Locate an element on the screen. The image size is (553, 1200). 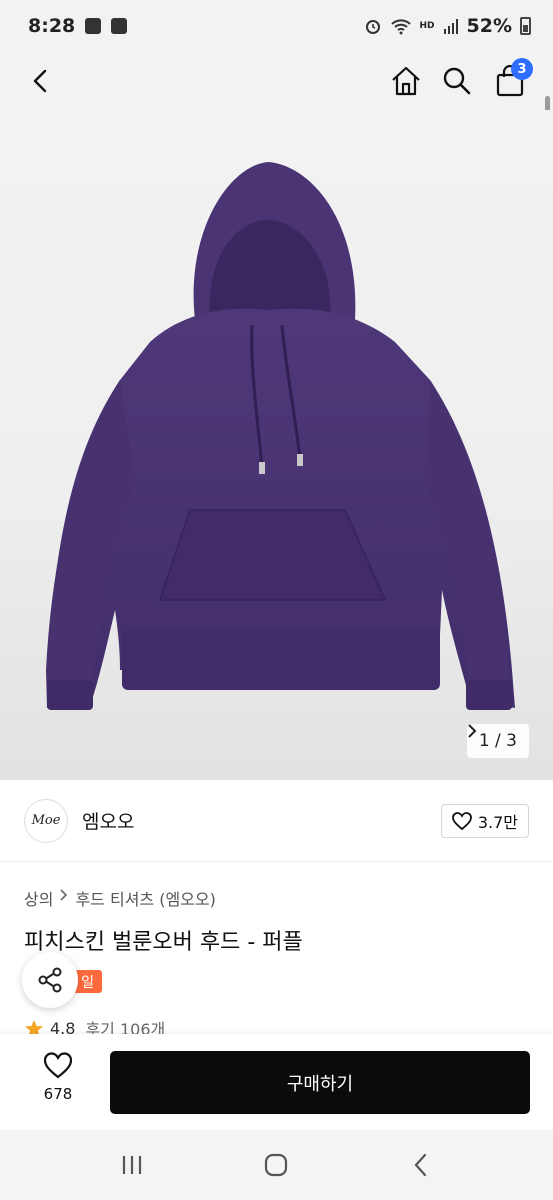
cart-button: 3 is located at coordinates (511, 80).